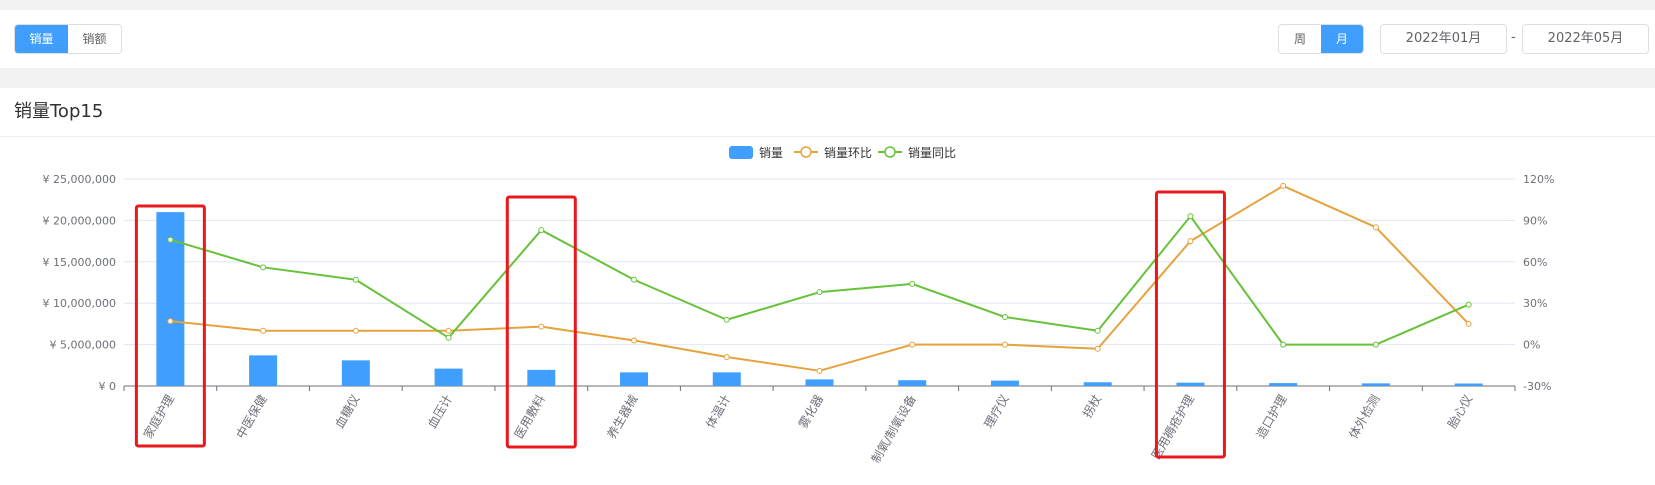 The image size is (1655, 485). I want to click on x-axis-category-label: 体温计, so click(718, 412).